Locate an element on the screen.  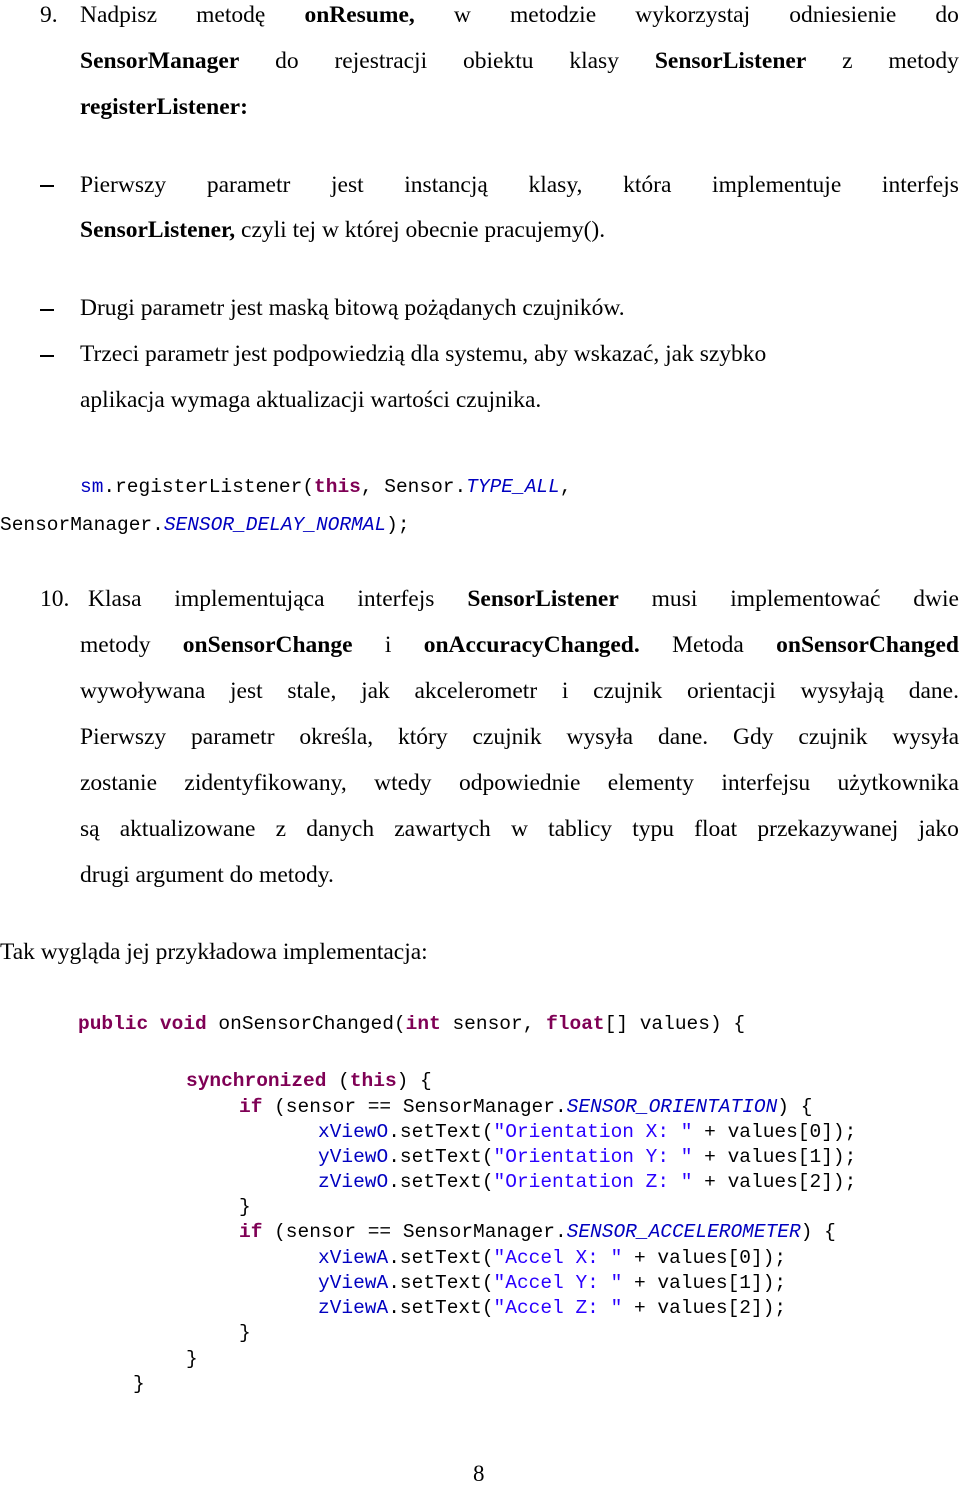
word: są is located at coordinates (90, 829).